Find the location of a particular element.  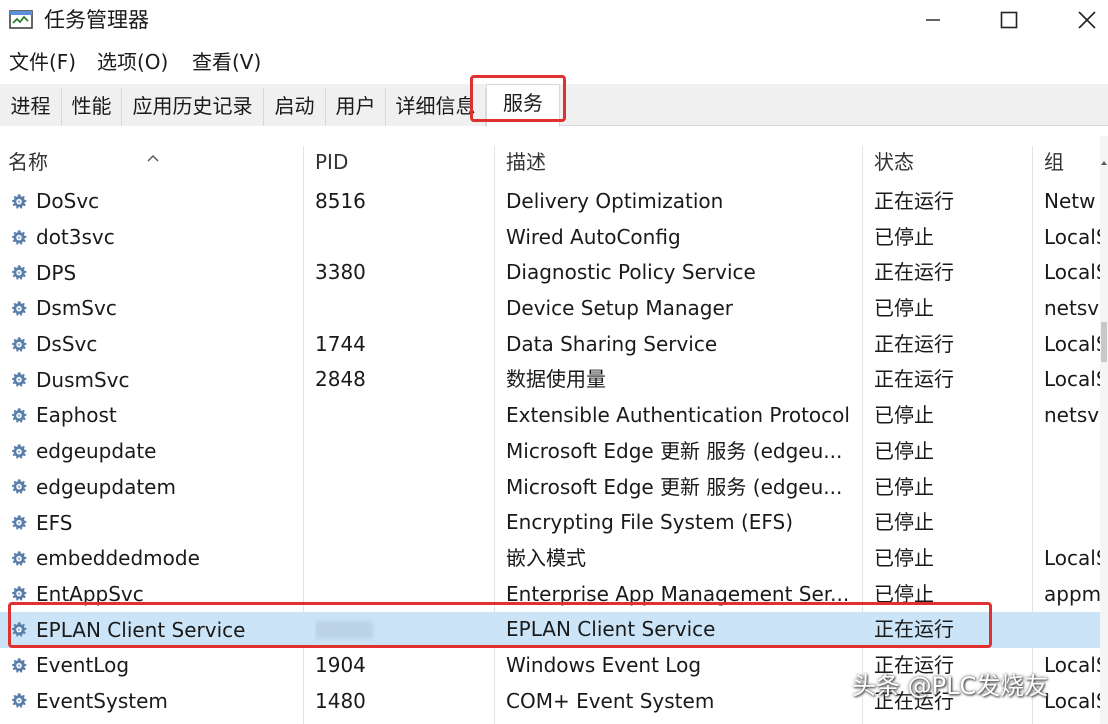

close-button is located at coordinates (1080, 20).